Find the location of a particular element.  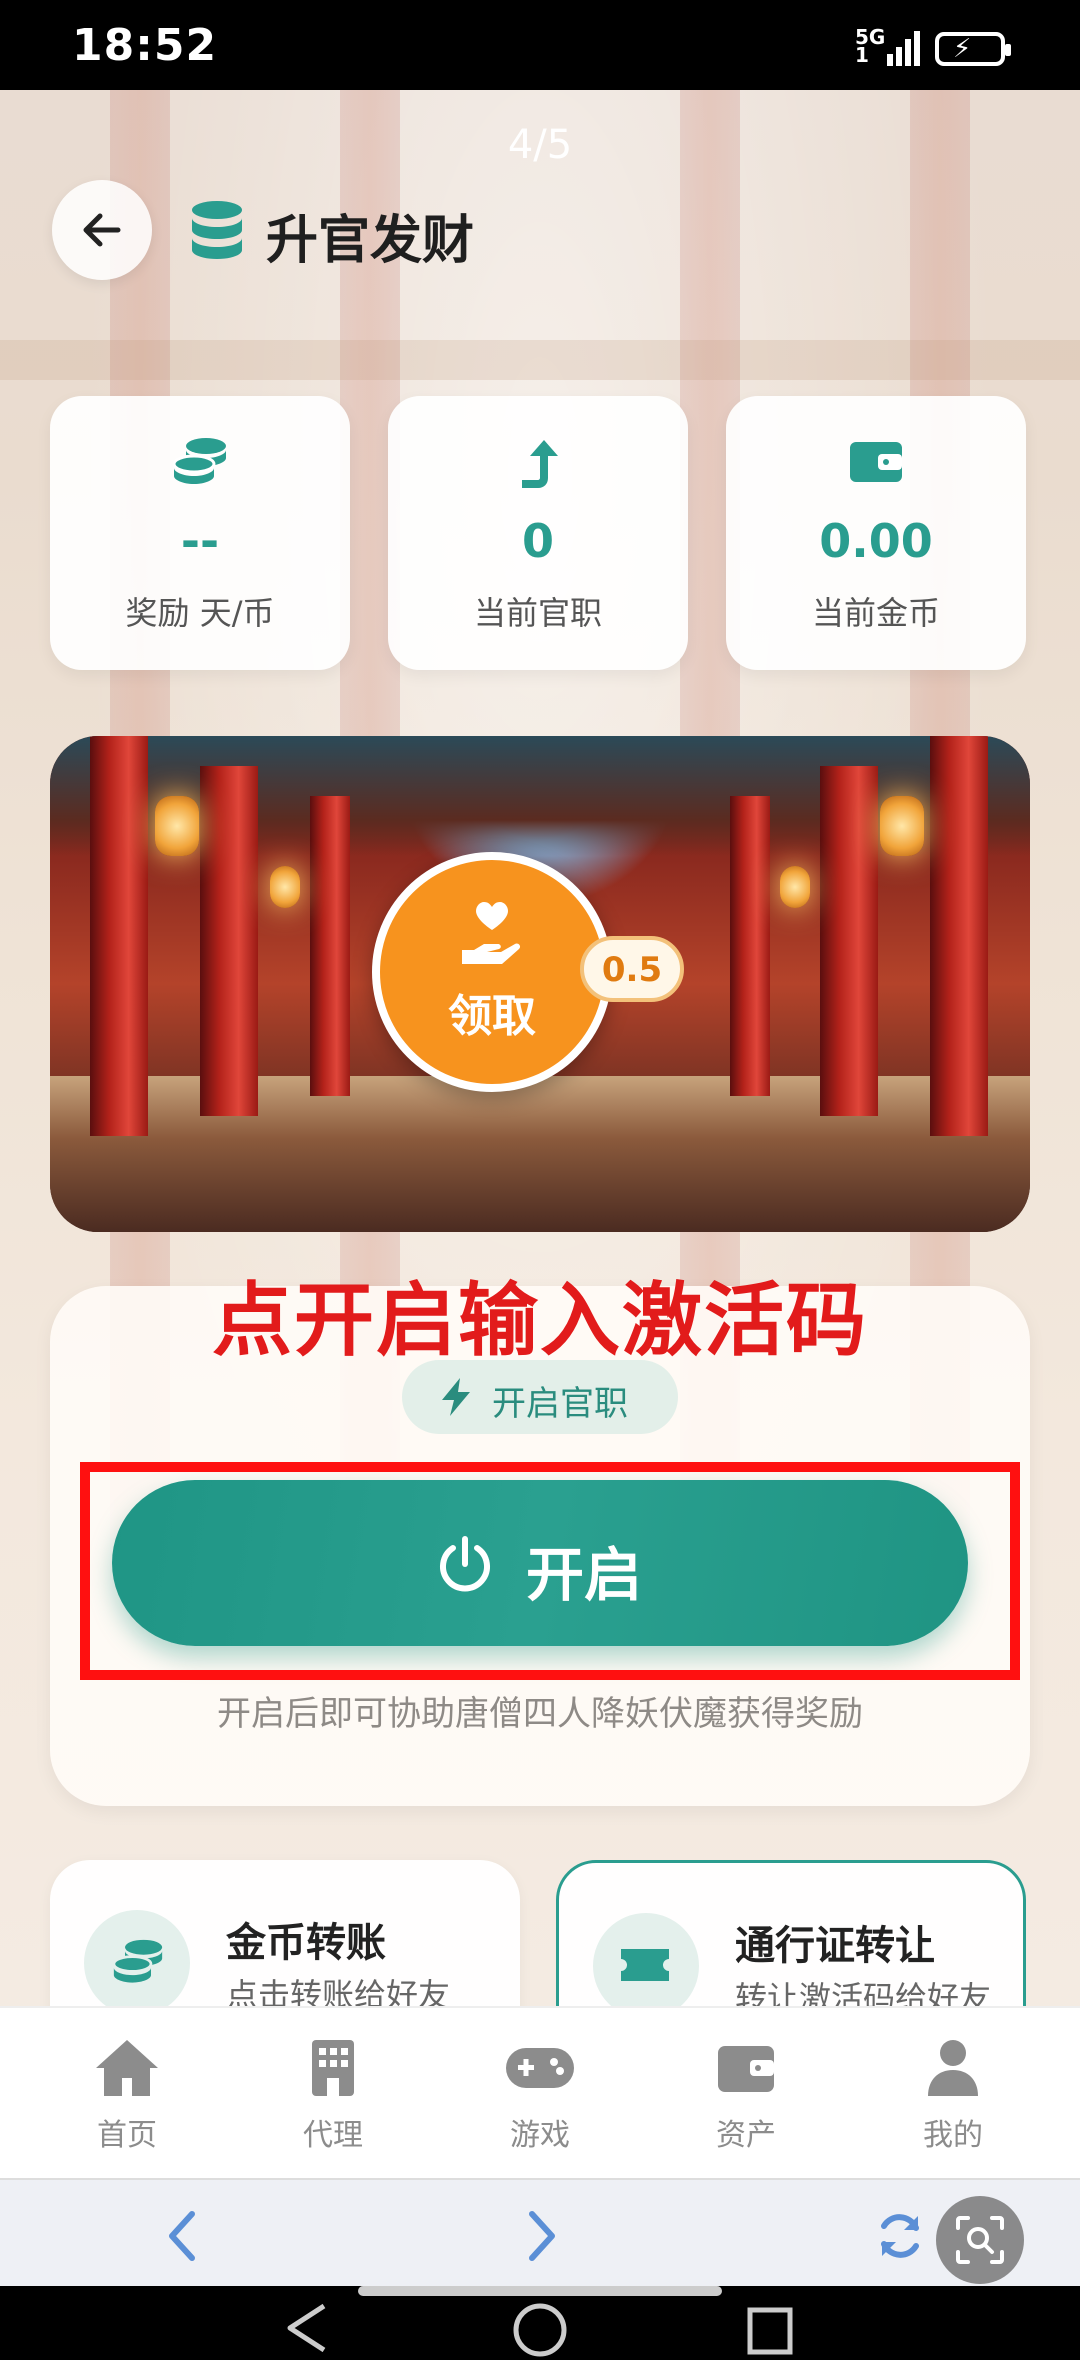

back-button is located at coordinates (102, 230).